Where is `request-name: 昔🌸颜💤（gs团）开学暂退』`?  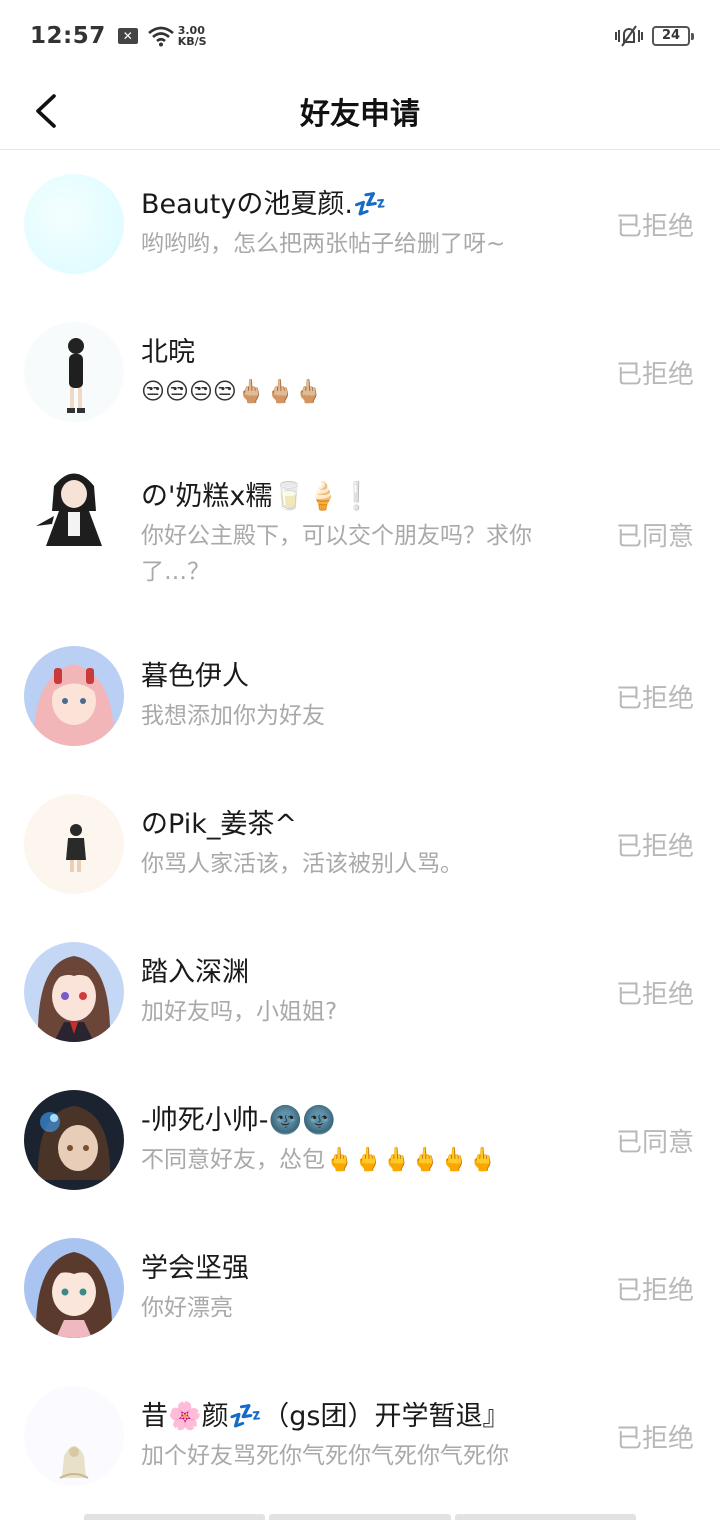 request-name: 昔🌸颜💤（gs团）开学暂退』 is located at coordinates (325, 1416).